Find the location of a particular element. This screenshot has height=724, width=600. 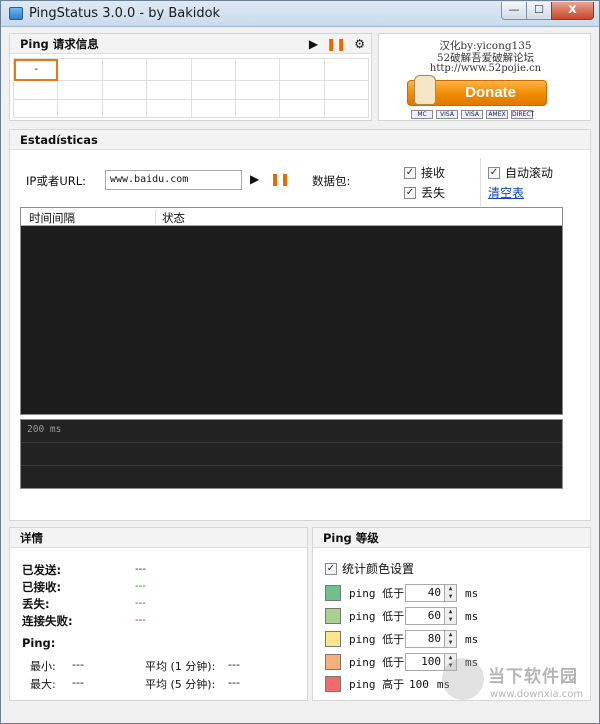

autoscroll-label: 自动滚动 is located at coordinates (529, 173).